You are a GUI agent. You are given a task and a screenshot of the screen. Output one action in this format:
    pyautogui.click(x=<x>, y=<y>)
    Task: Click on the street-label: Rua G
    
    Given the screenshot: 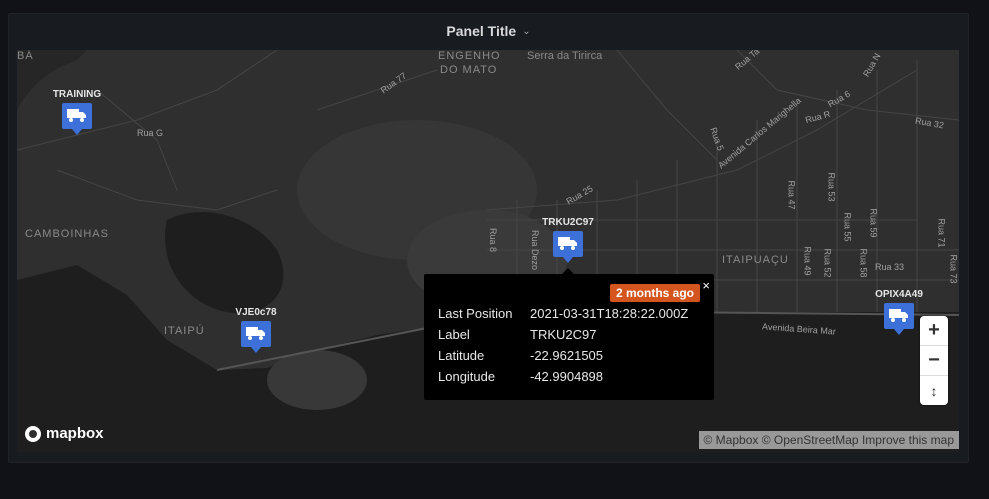 What is the action you would take?
    pyautogui.click(x=150, y=133)
    